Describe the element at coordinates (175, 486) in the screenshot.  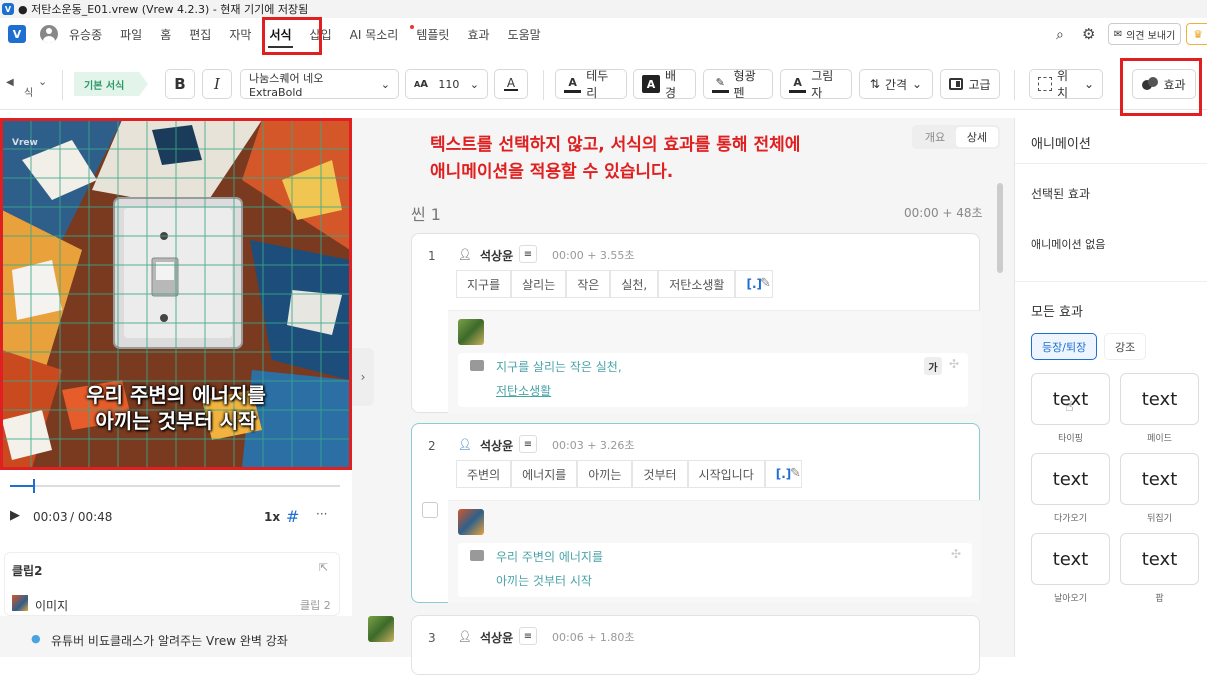
I see `seek-bar` at that location.